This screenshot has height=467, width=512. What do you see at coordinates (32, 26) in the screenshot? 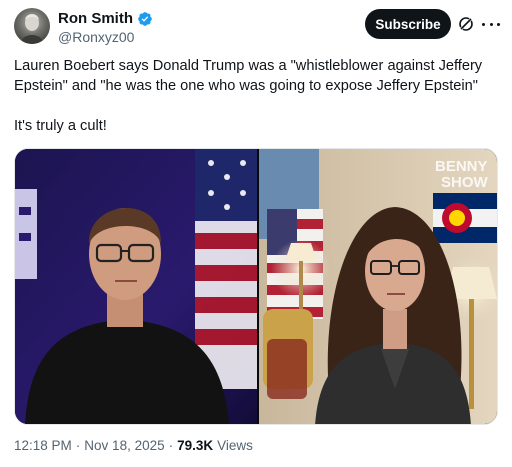
I see `avatar` at bounding box center [32, 26].